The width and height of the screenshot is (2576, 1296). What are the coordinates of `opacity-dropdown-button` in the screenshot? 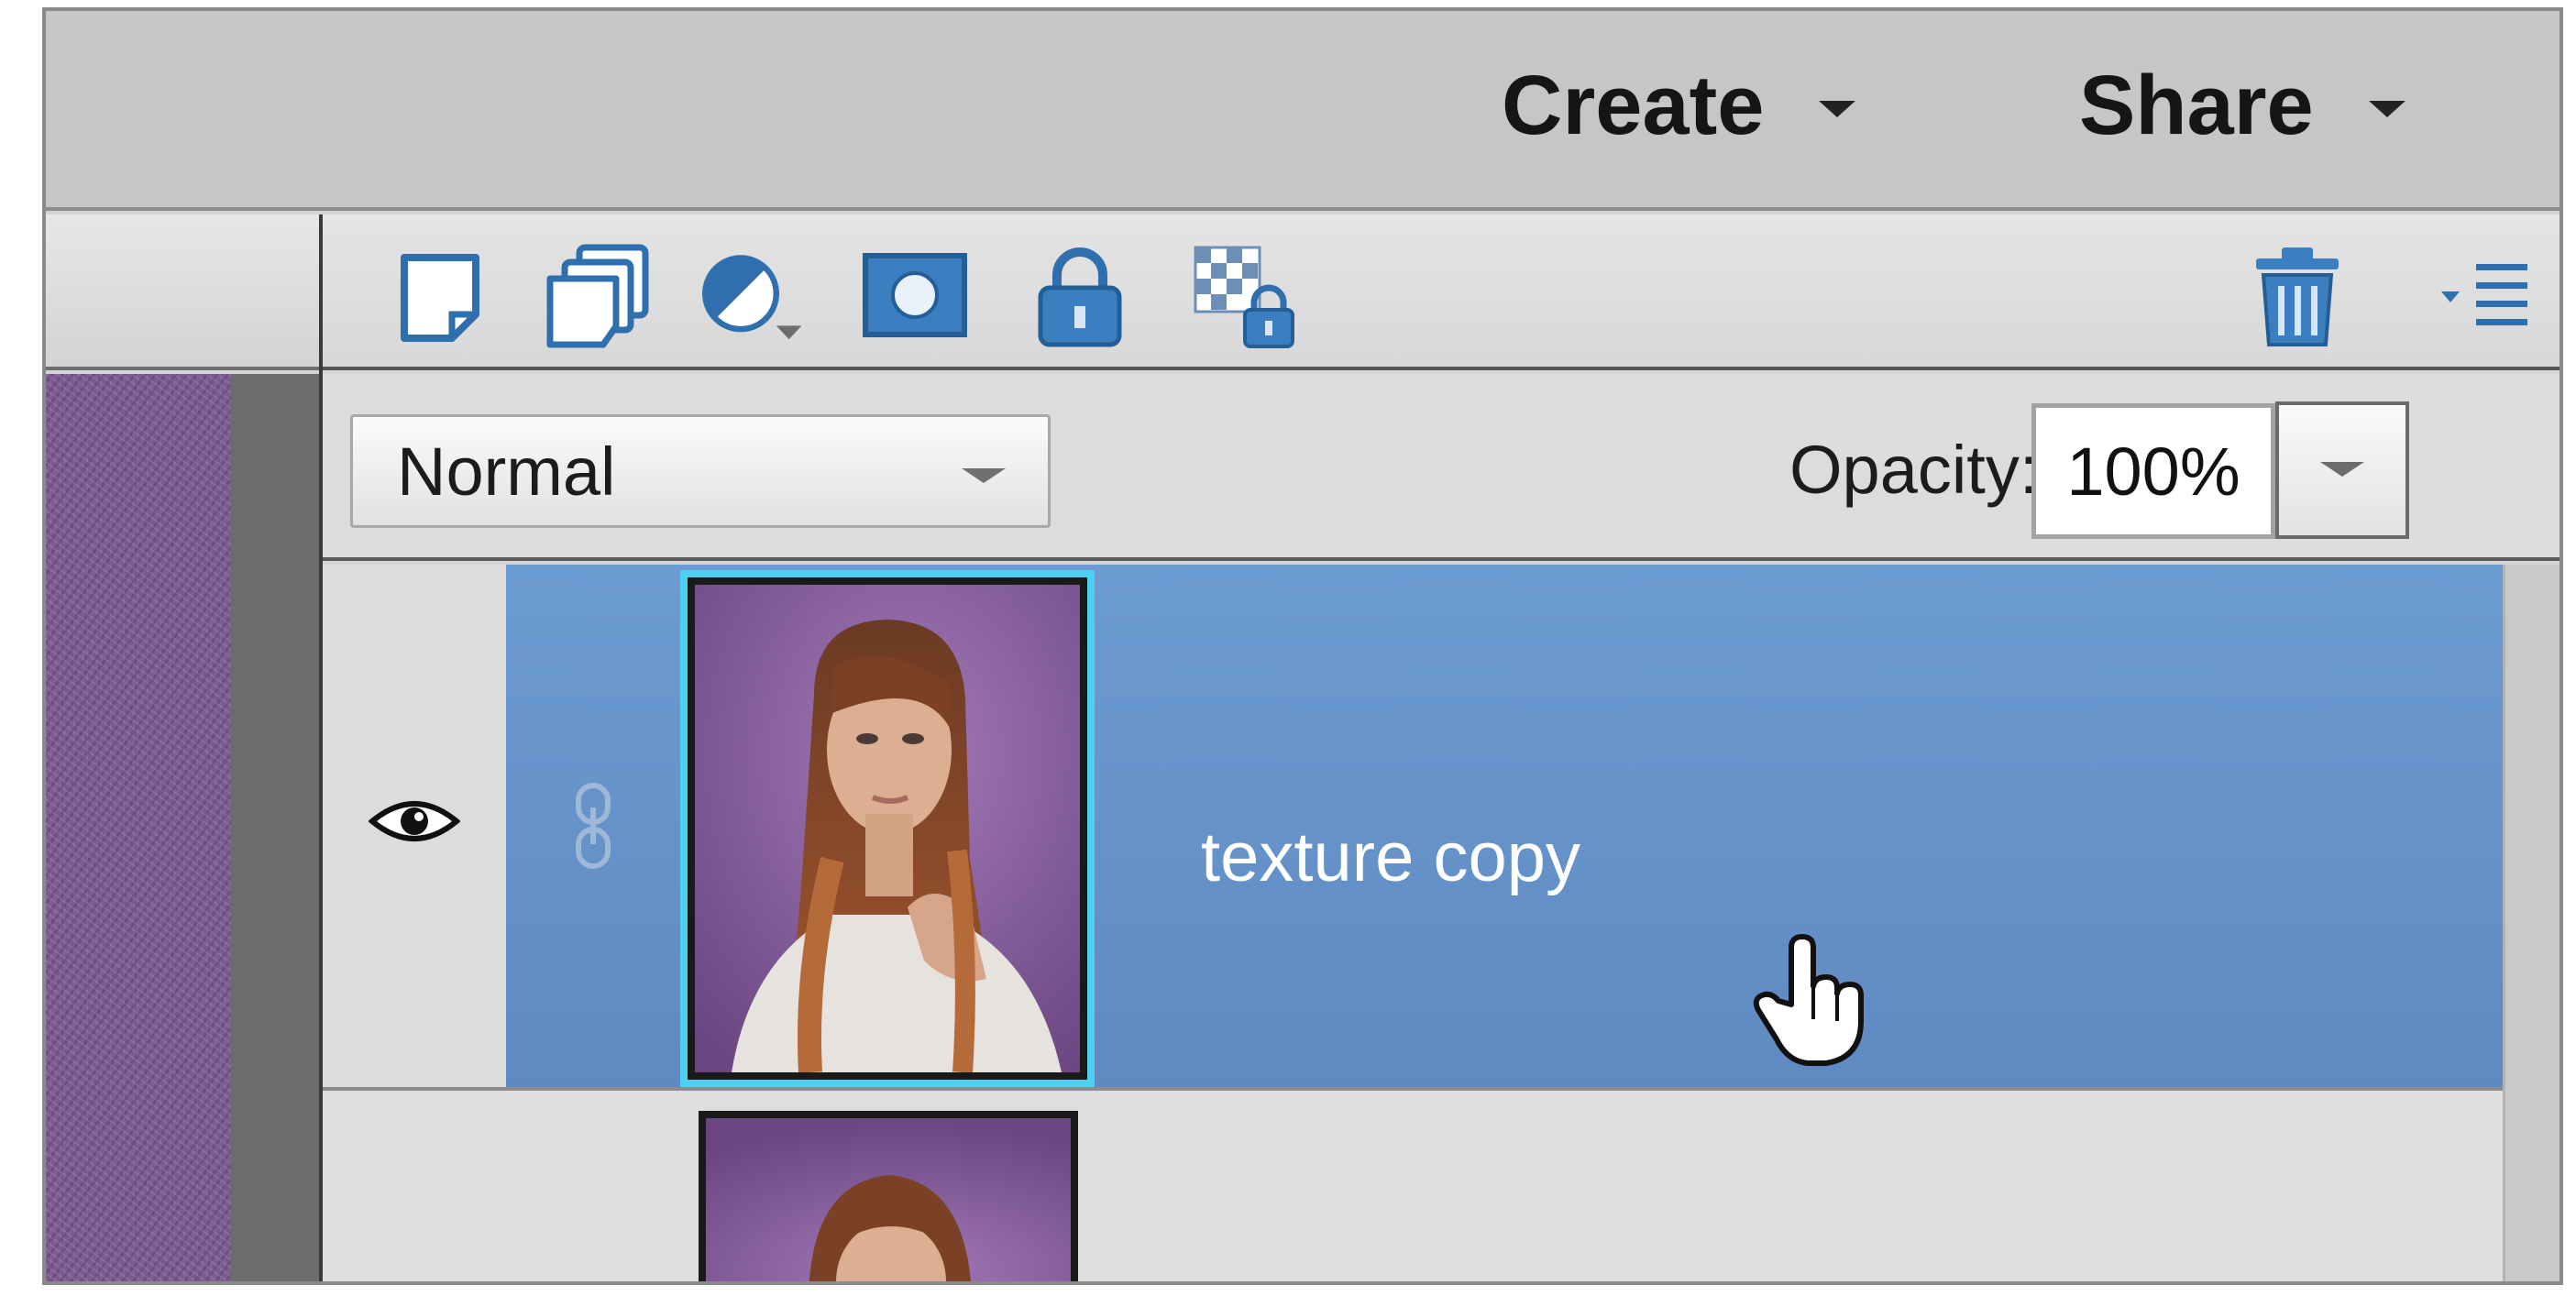 It's located at (2342, 470).